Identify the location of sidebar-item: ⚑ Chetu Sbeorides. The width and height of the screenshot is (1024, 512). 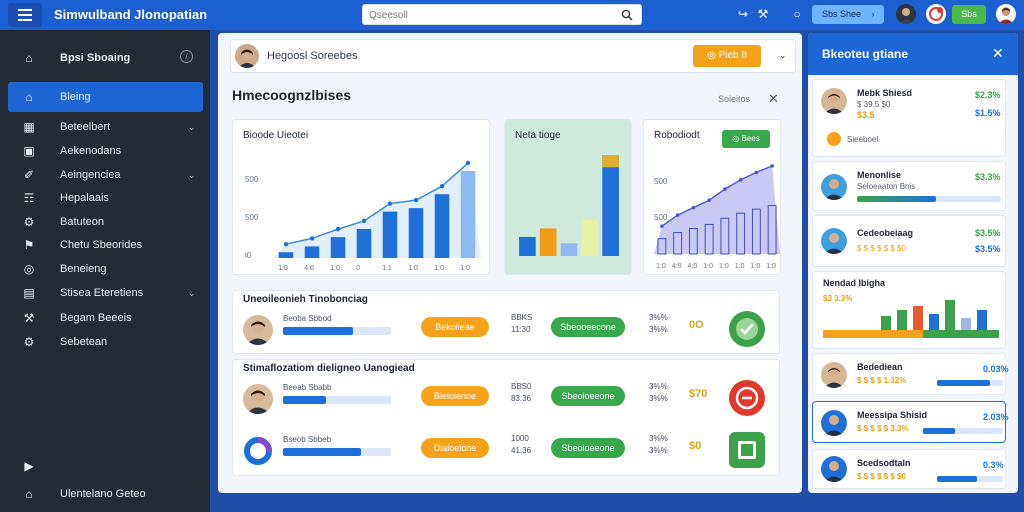
(105, 245).